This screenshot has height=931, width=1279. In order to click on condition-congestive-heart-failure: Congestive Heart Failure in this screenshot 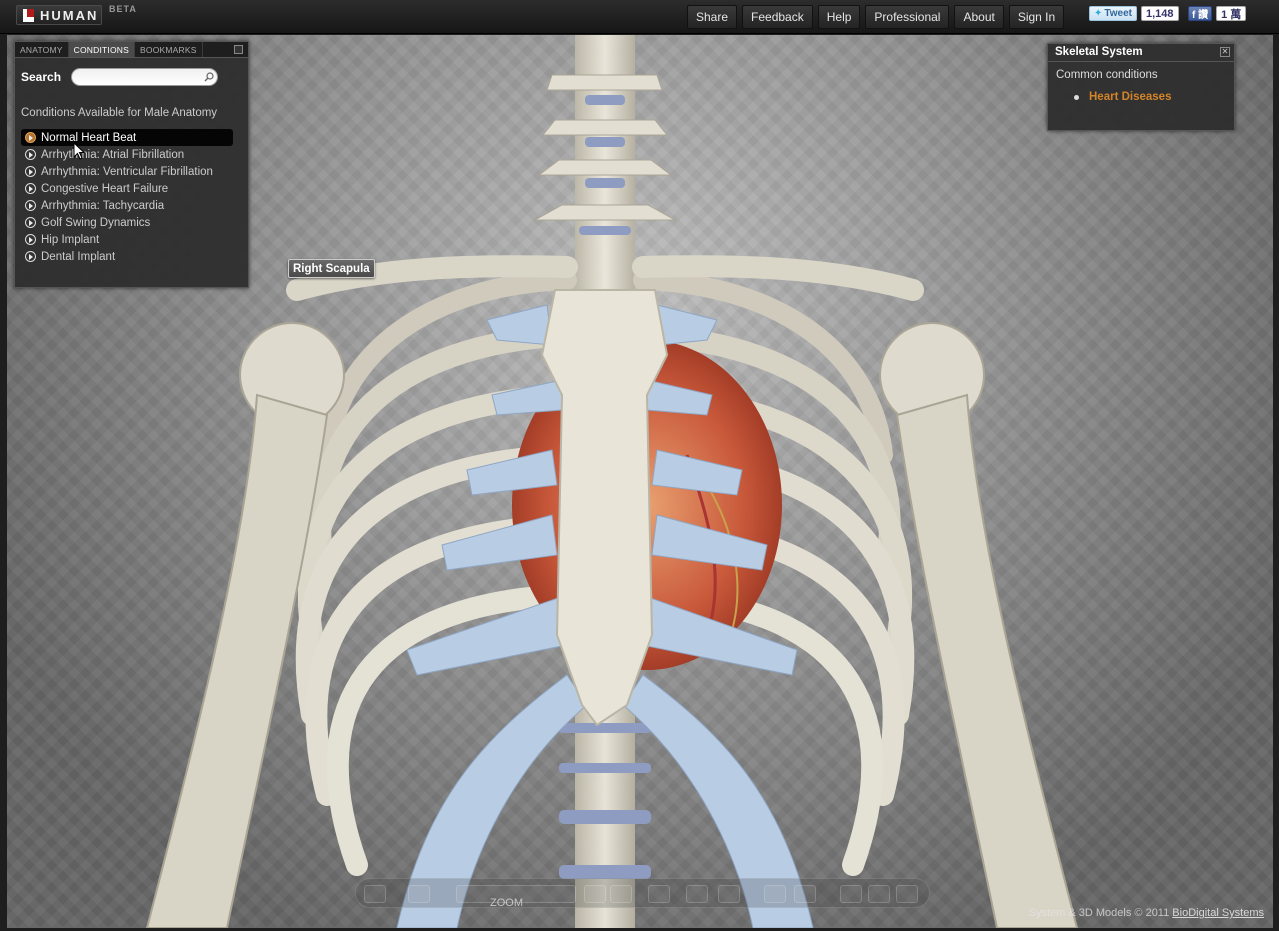, I will do `click(127, 188)`.